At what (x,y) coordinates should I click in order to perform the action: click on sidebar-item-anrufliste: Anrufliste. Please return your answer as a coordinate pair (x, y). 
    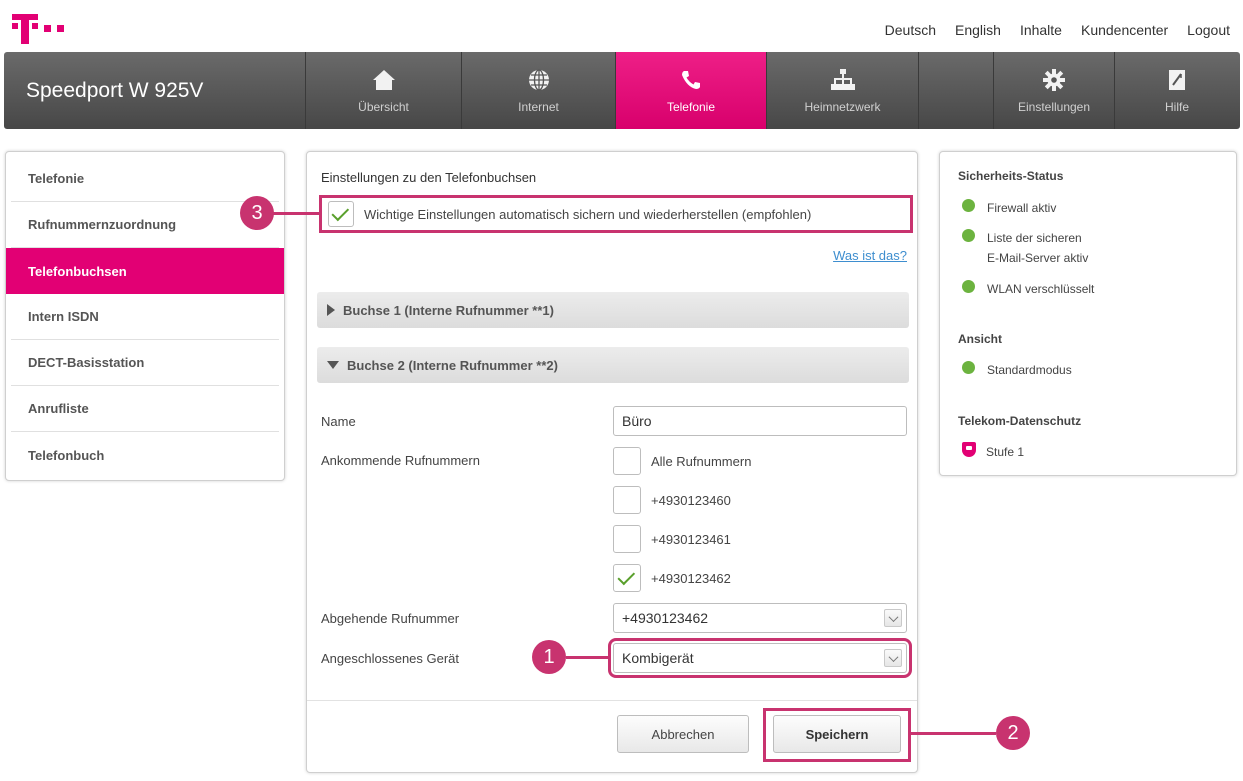
    Looking at the image, I should click on (145, 409).